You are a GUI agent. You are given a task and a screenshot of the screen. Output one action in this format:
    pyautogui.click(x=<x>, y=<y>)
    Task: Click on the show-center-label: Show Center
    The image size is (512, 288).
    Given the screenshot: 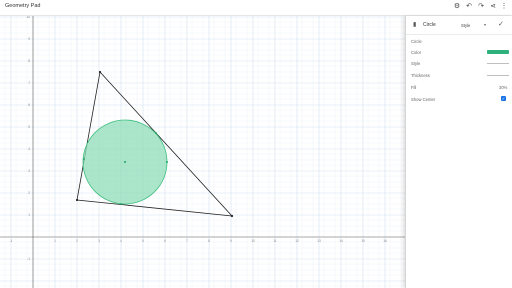 What is the action you would take?
    pyautogui.click(x=423, y=99)
    